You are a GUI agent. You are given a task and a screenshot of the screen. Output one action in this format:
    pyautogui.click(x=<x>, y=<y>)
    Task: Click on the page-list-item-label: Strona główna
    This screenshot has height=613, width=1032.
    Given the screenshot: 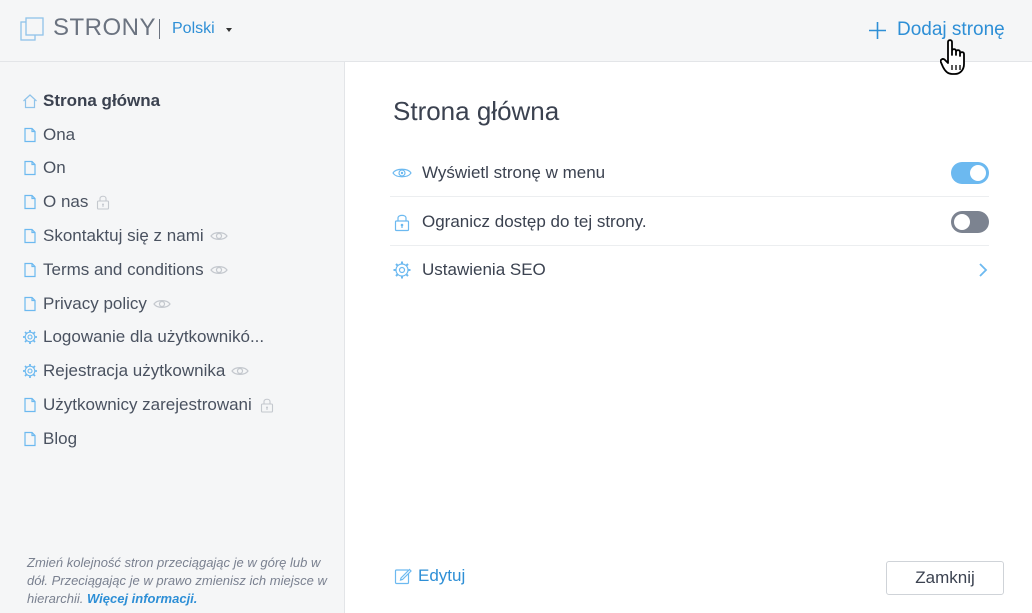 What is the action you would take?
    pyautogui.click(x=102, y=100)
    